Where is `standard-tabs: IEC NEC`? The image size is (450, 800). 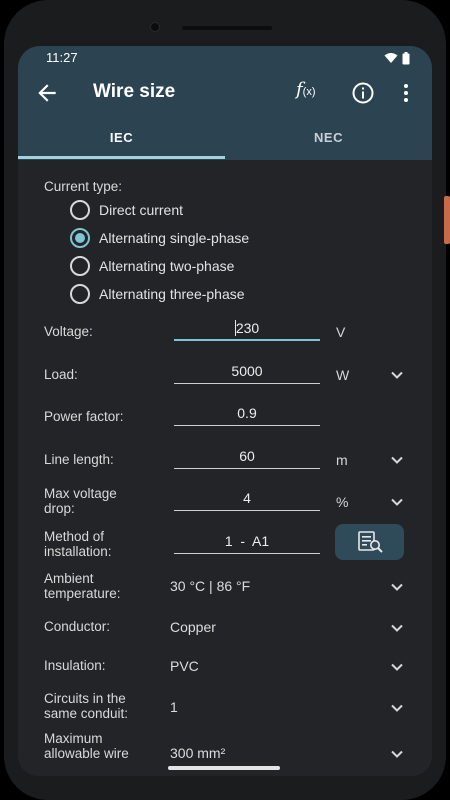 standard-tabs: IEC NEC is located at coordinates (225, 139).